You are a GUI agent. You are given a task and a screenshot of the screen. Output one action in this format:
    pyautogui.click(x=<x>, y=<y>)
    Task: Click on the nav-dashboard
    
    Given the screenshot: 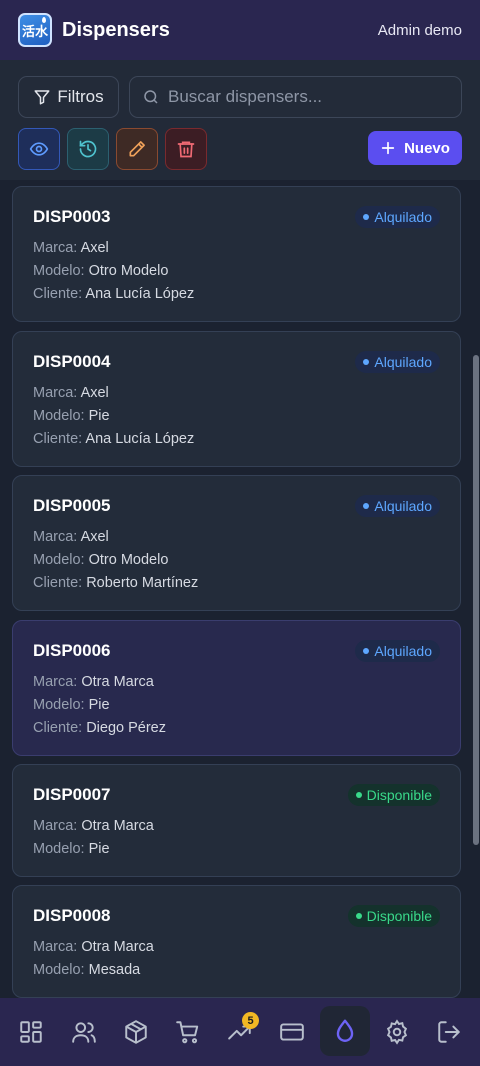 What is the action you would take?
    pyautogui.click(x=31, y=1032)
    